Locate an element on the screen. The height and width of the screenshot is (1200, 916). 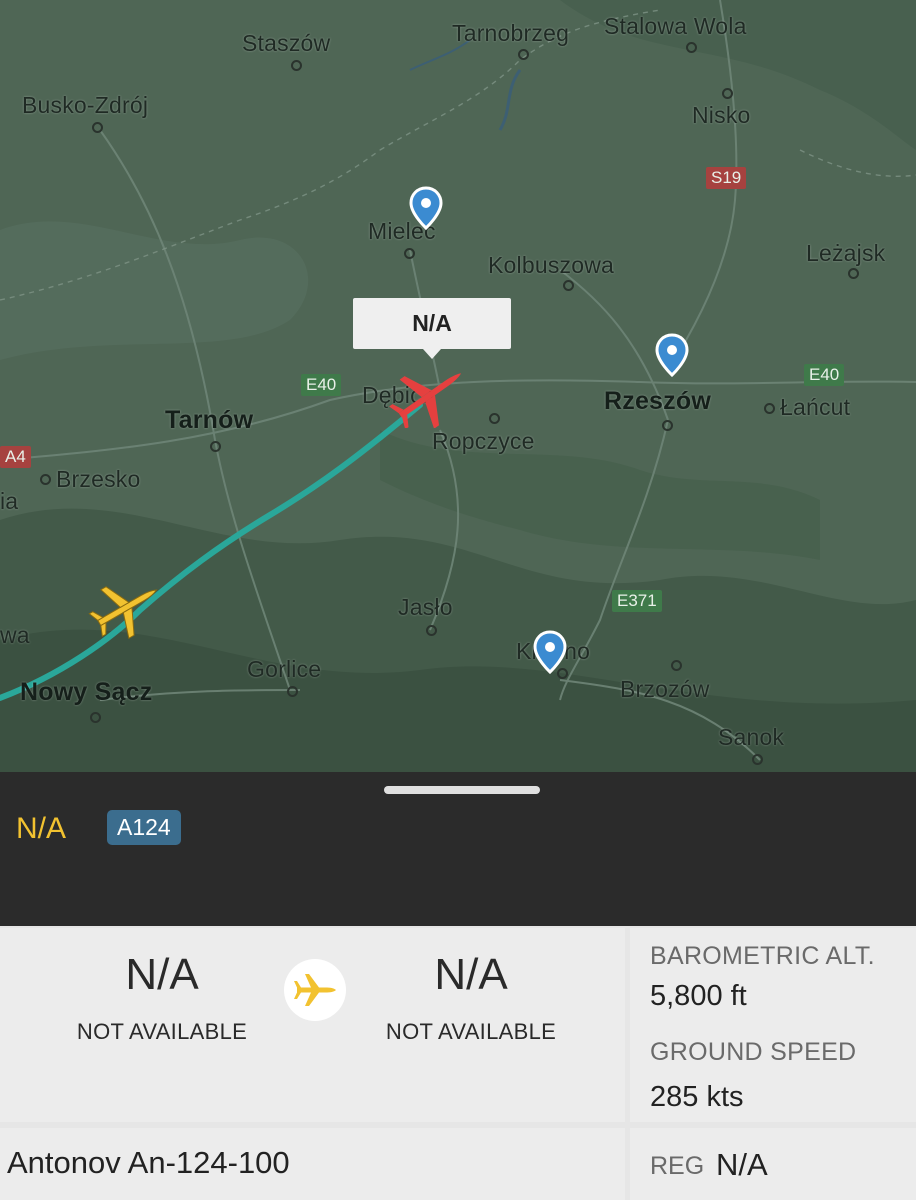
route-section: N/A NOT AVAILABLE N/A NOT AVAILABLE is located at coordinates (312, 1025).